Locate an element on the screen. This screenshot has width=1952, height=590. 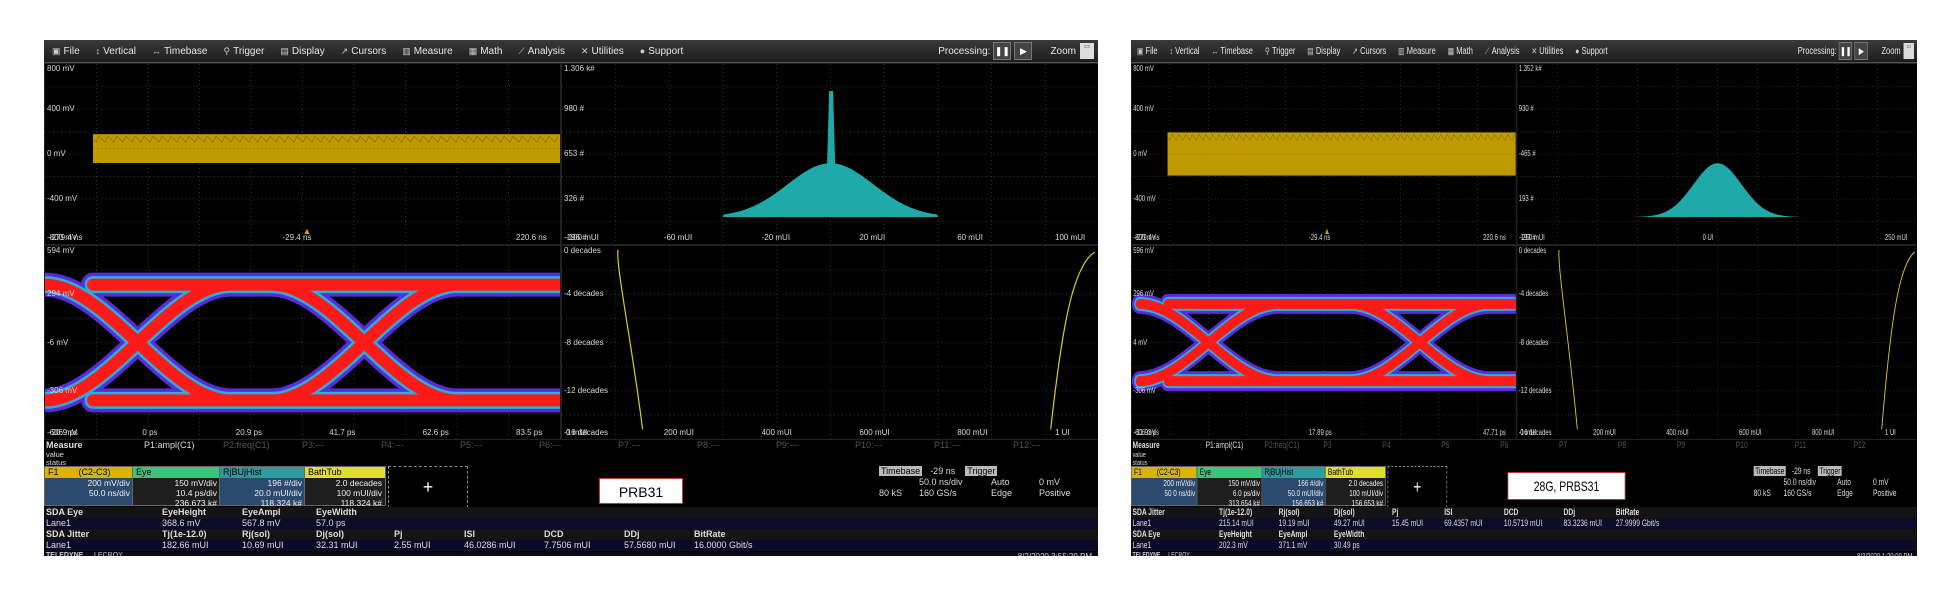
zoom-label: Zoom is located at coordinates (1891, 51).